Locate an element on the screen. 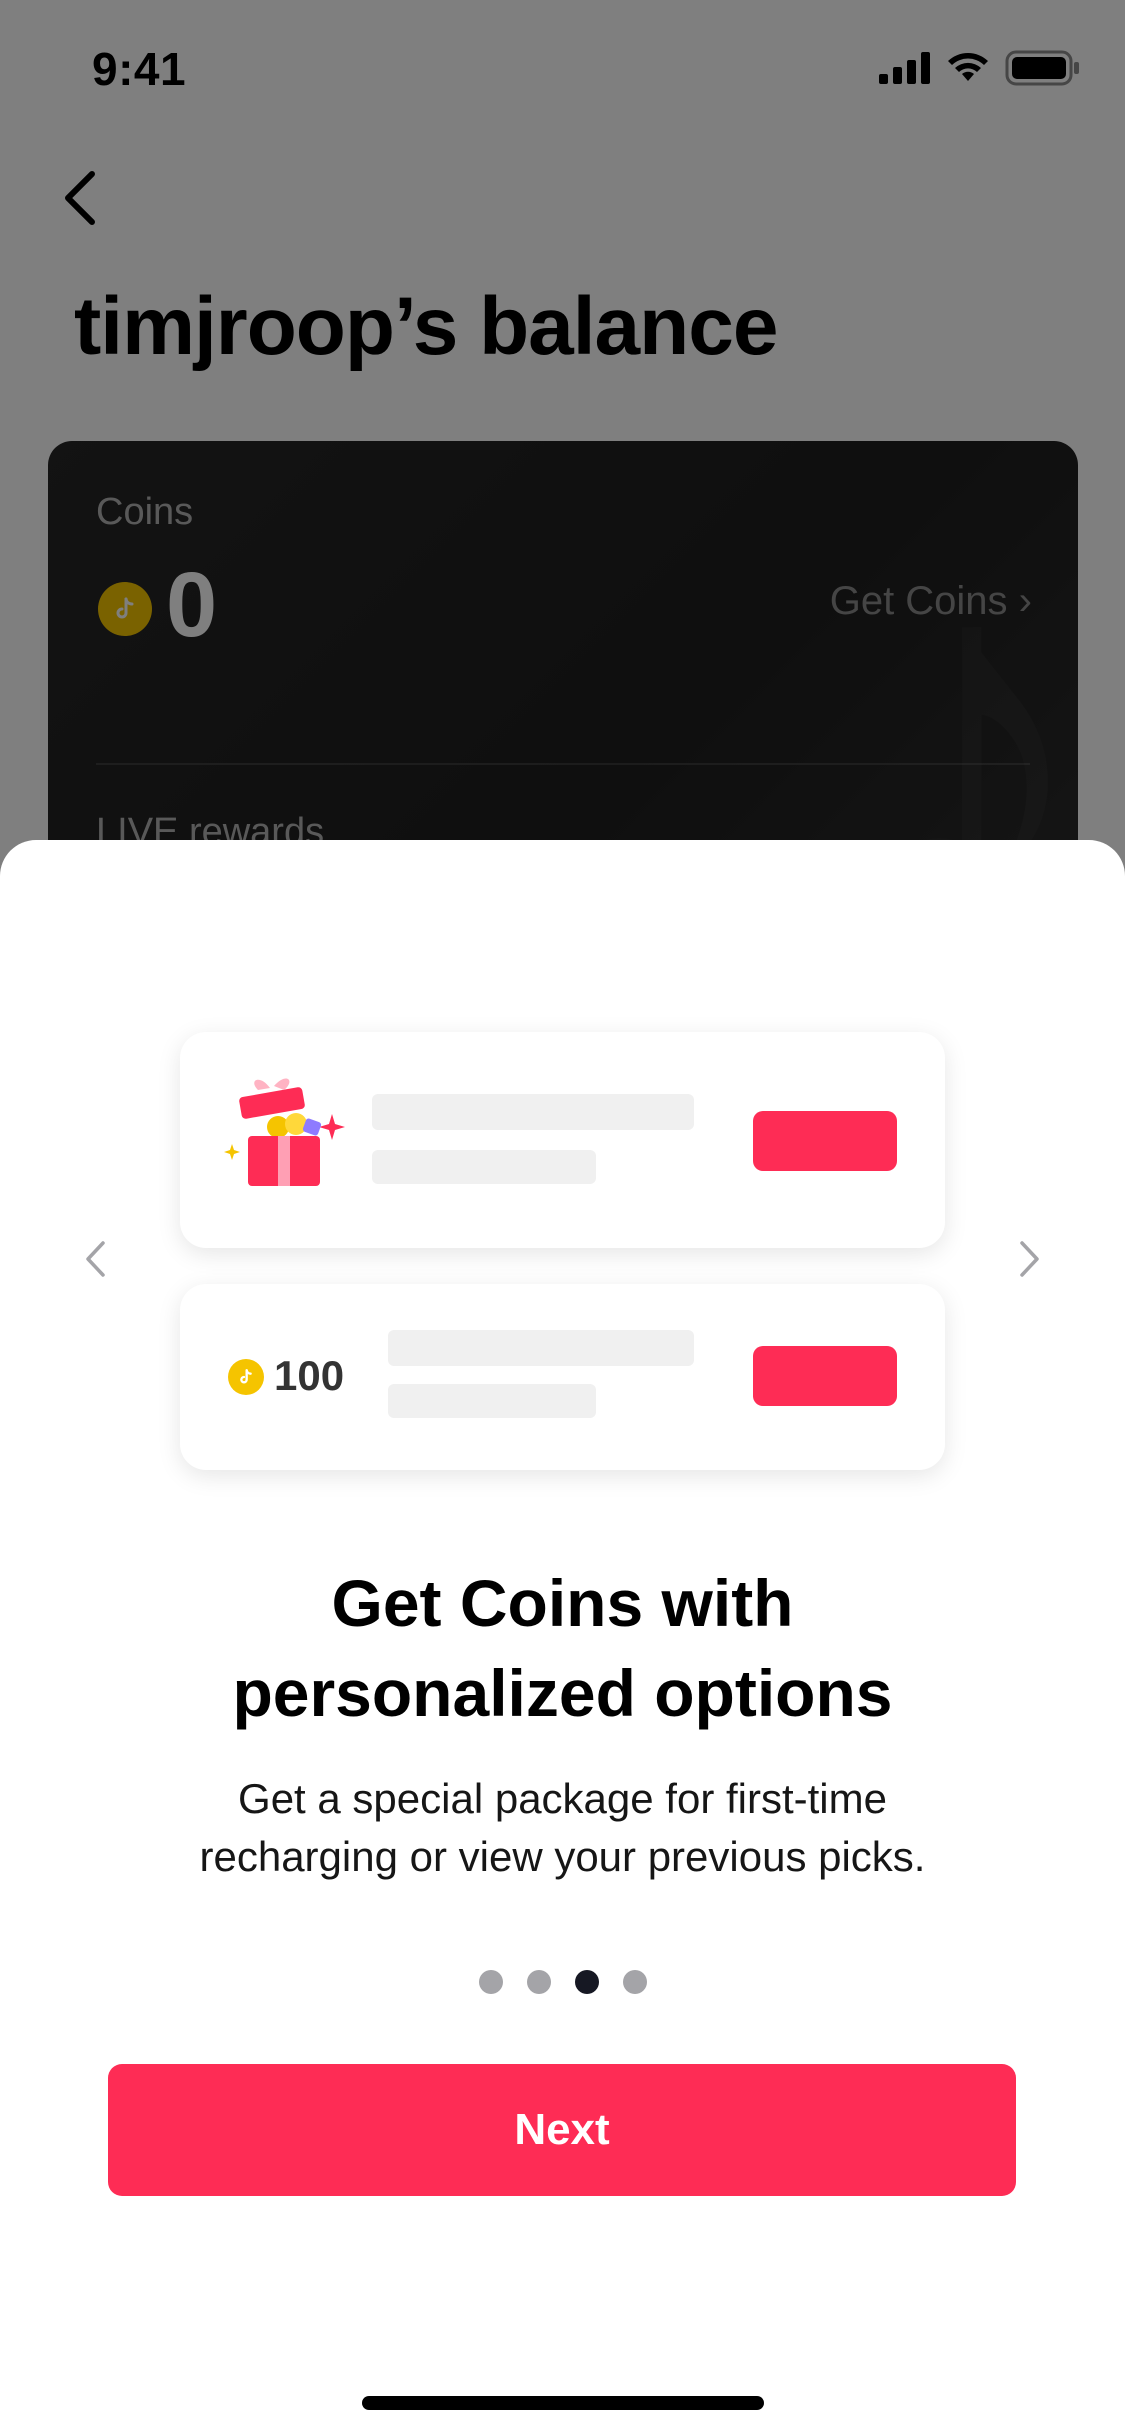 This screenshot has height=2436, width=1125. chevron-right-icon is located at coordinates (1030, 1261).